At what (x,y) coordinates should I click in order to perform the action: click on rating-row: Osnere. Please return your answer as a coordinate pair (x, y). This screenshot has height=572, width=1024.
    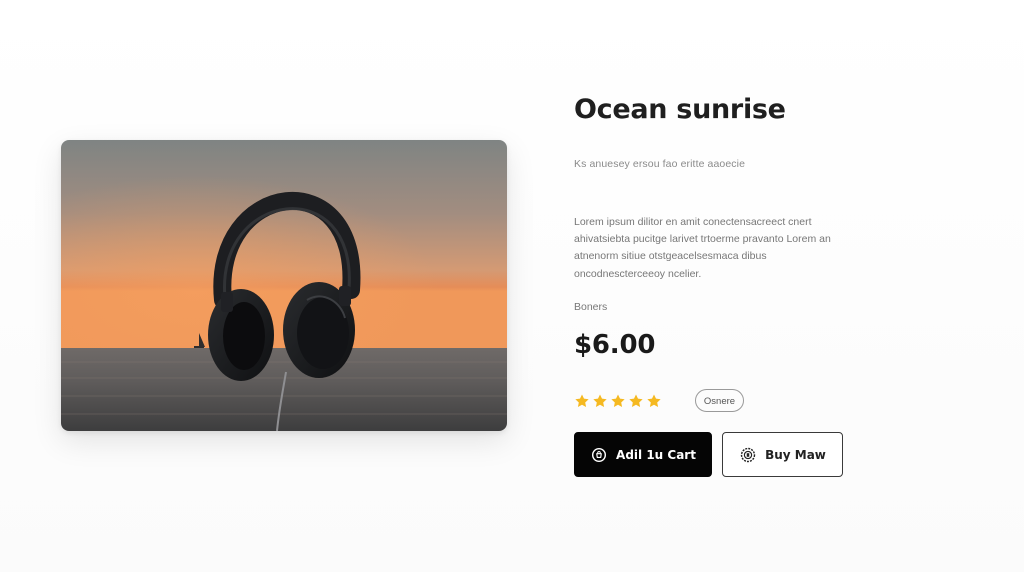
    Looking at the image, I should click on (724, 402).